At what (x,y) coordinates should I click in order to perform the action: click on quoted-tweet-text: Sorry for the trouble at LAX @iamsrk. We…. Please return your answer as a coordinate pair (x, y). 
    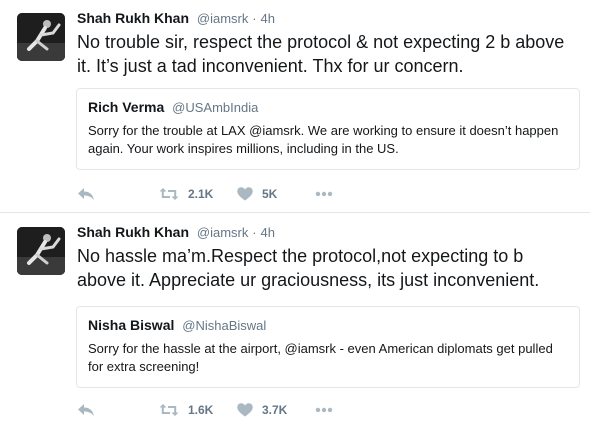
    Looking at the image, I should click on (323, 139).